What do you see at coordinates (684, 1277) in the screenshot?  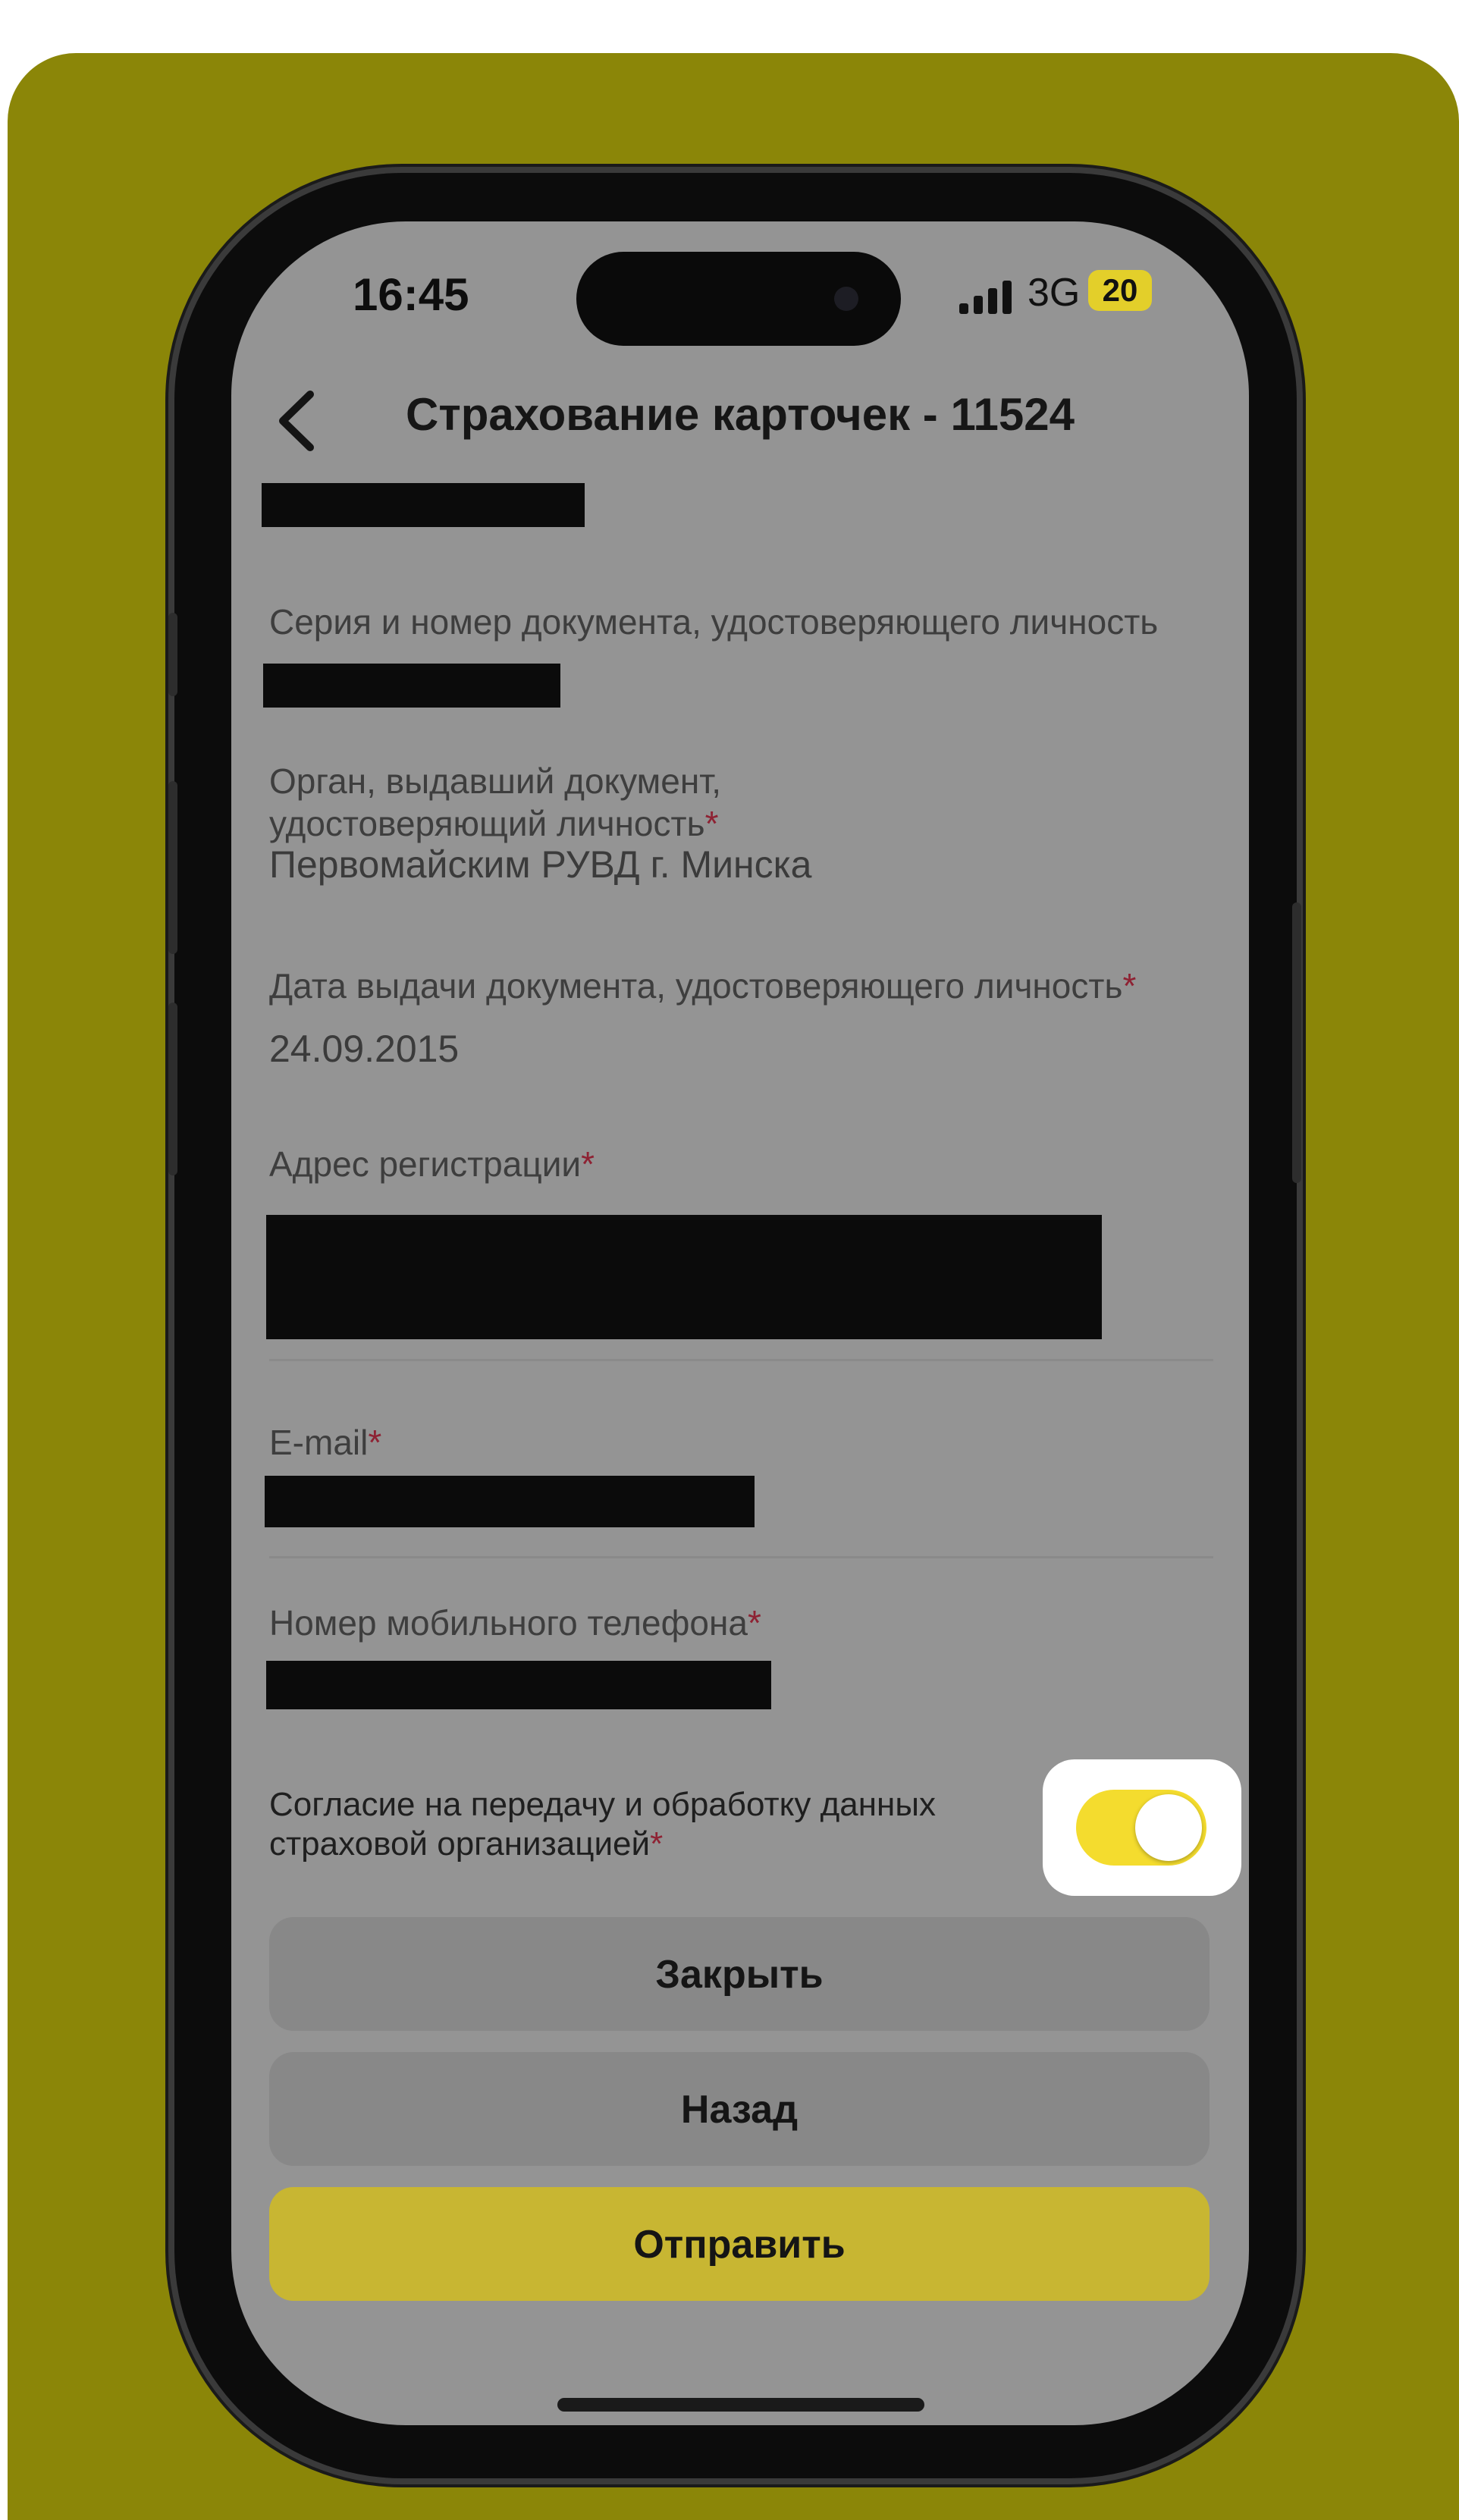 I see `address-value` at bounding box center [684, 1277].